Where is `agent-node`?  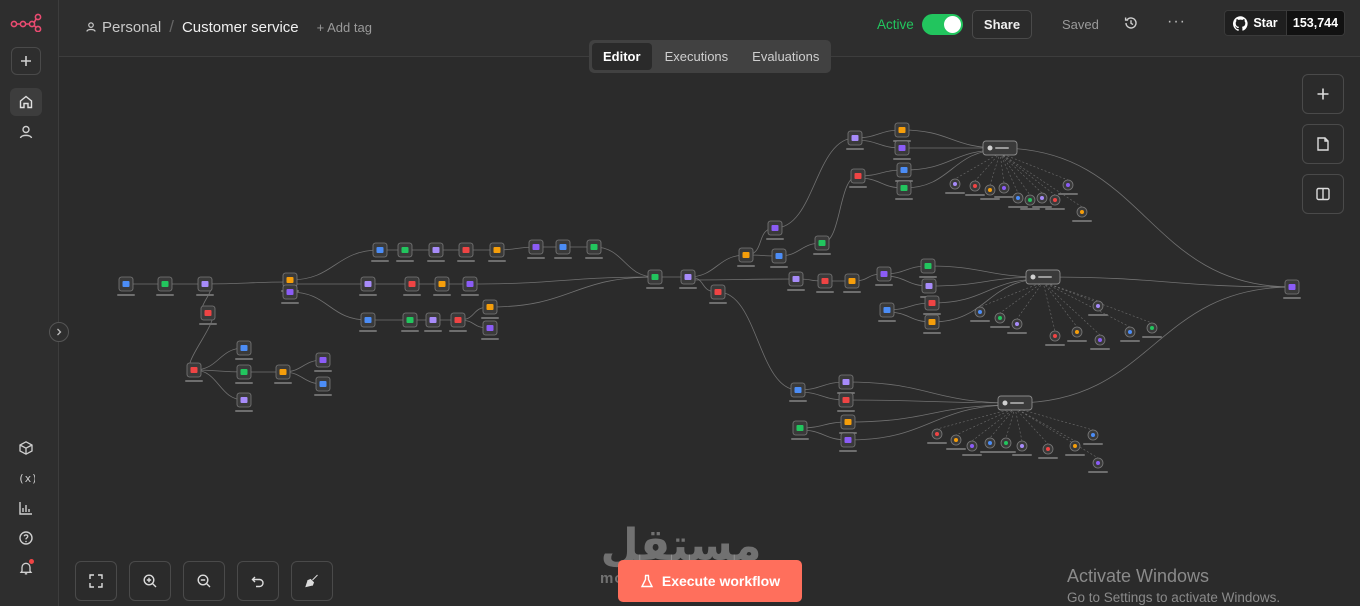 agent-node is located at coordinates (1043, 277).